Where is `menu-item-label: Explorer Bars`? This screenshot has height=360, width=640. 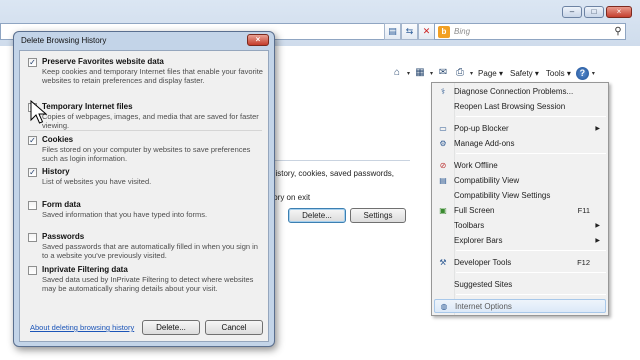
menu-item-label: Explorer Bars is located at coordinates (478, 240).